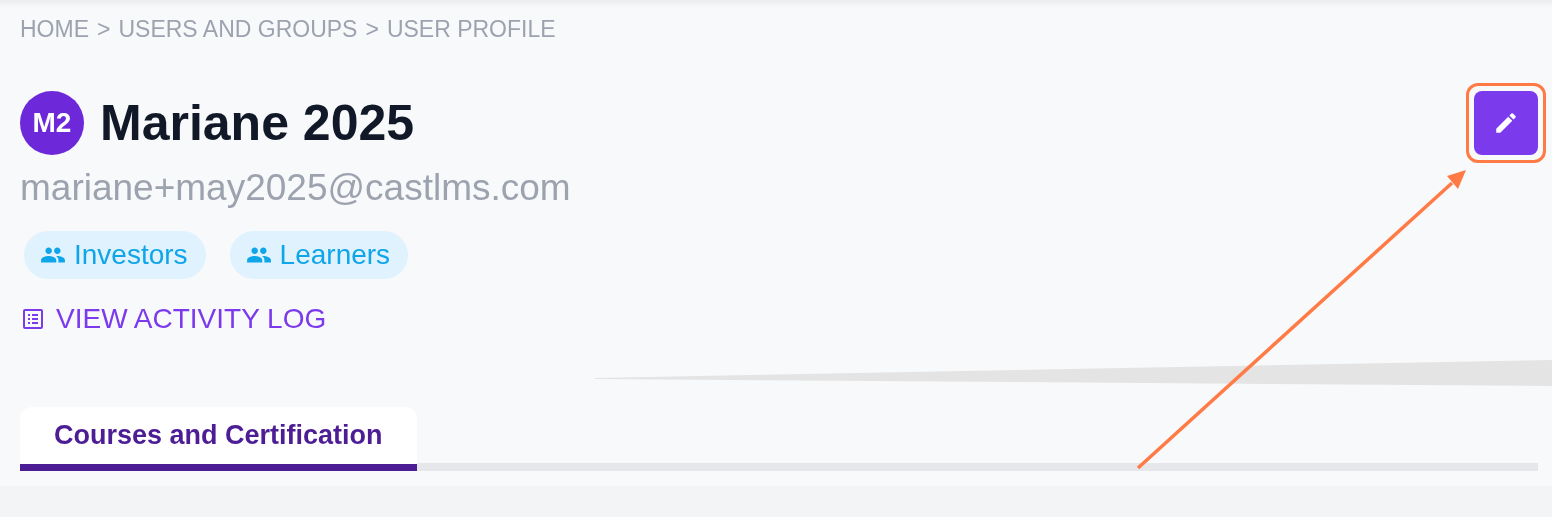  I want to click on user-avatar: M2, so click(52, 123).